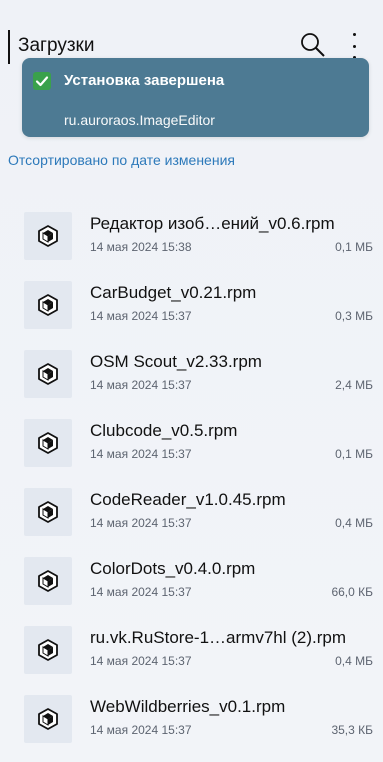 This screenshot has height=762, width=383. I want to click on file-size: 35,3 КБ, so click(352, 730).